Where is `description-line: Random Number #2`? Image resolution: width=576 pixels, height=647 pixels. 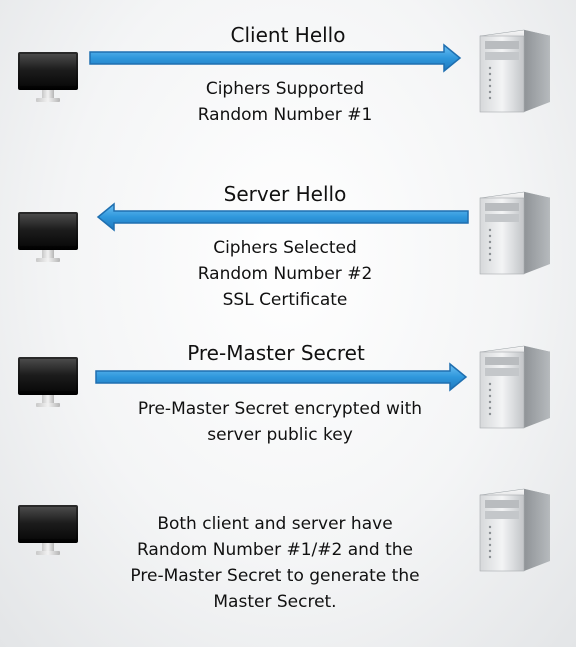
description-line: Random Number #2 is located at coordinates (285, 274).